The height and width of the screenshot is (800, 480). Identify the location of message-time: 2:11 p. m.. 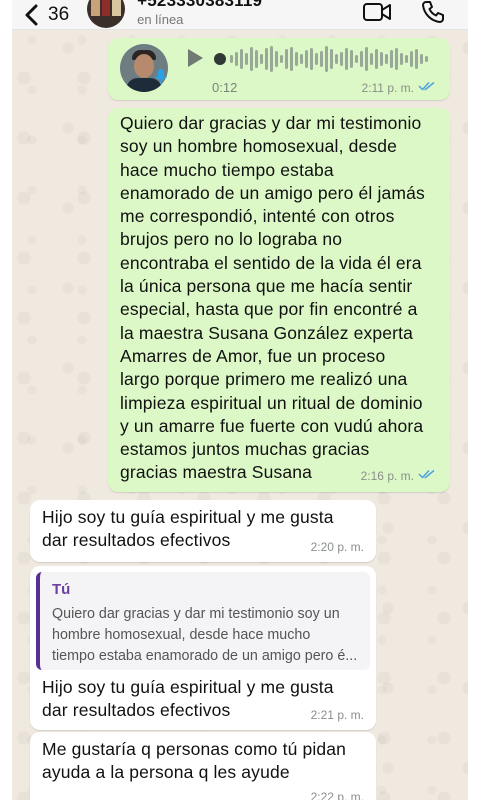
(399, 87).